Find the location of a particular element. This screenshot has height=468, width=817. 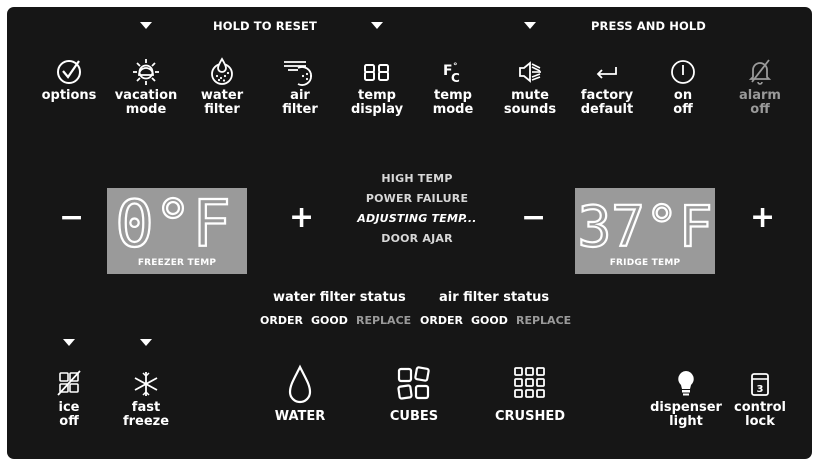

freezer-minus-button: − is located at coordinates (71, 218).